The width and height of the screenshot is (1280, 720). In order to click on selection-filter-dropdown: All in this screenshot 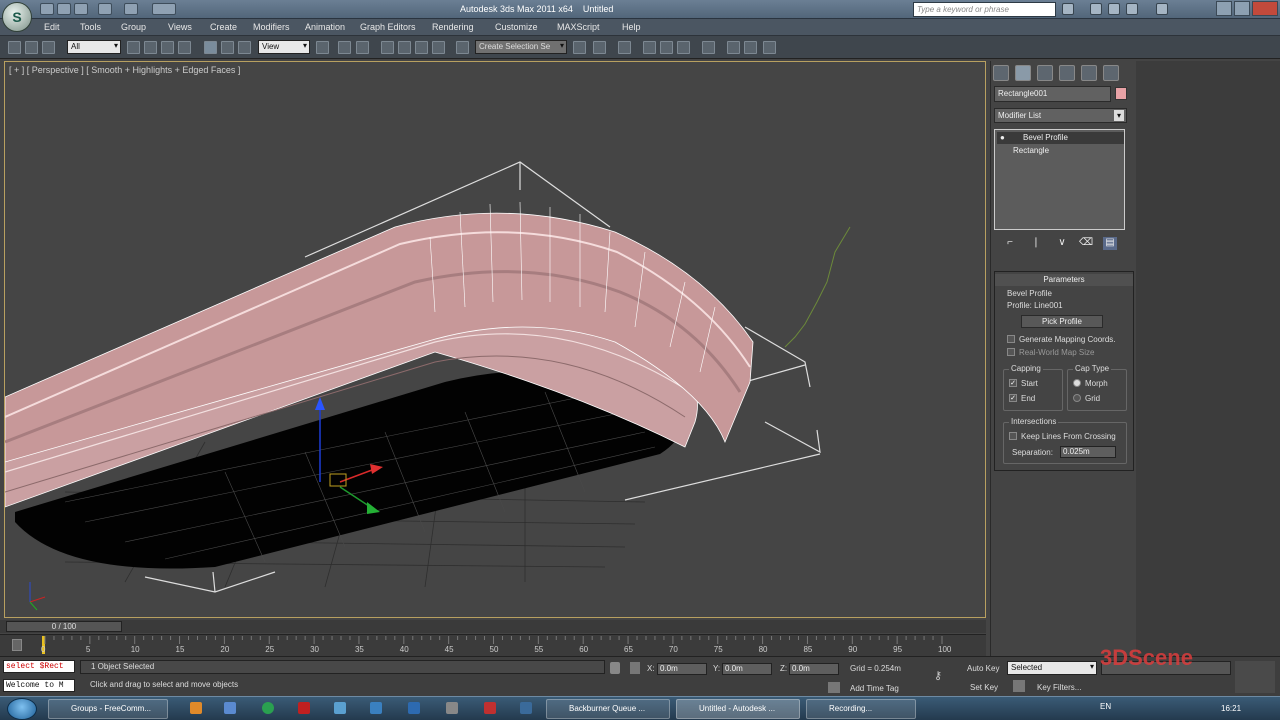, I will do `click(94, 47)`.